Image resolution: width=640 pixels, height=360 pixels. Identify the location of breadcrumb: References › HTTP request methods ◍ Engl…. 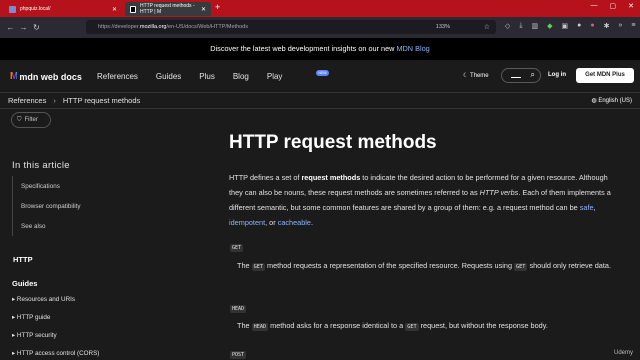
(320, 101).